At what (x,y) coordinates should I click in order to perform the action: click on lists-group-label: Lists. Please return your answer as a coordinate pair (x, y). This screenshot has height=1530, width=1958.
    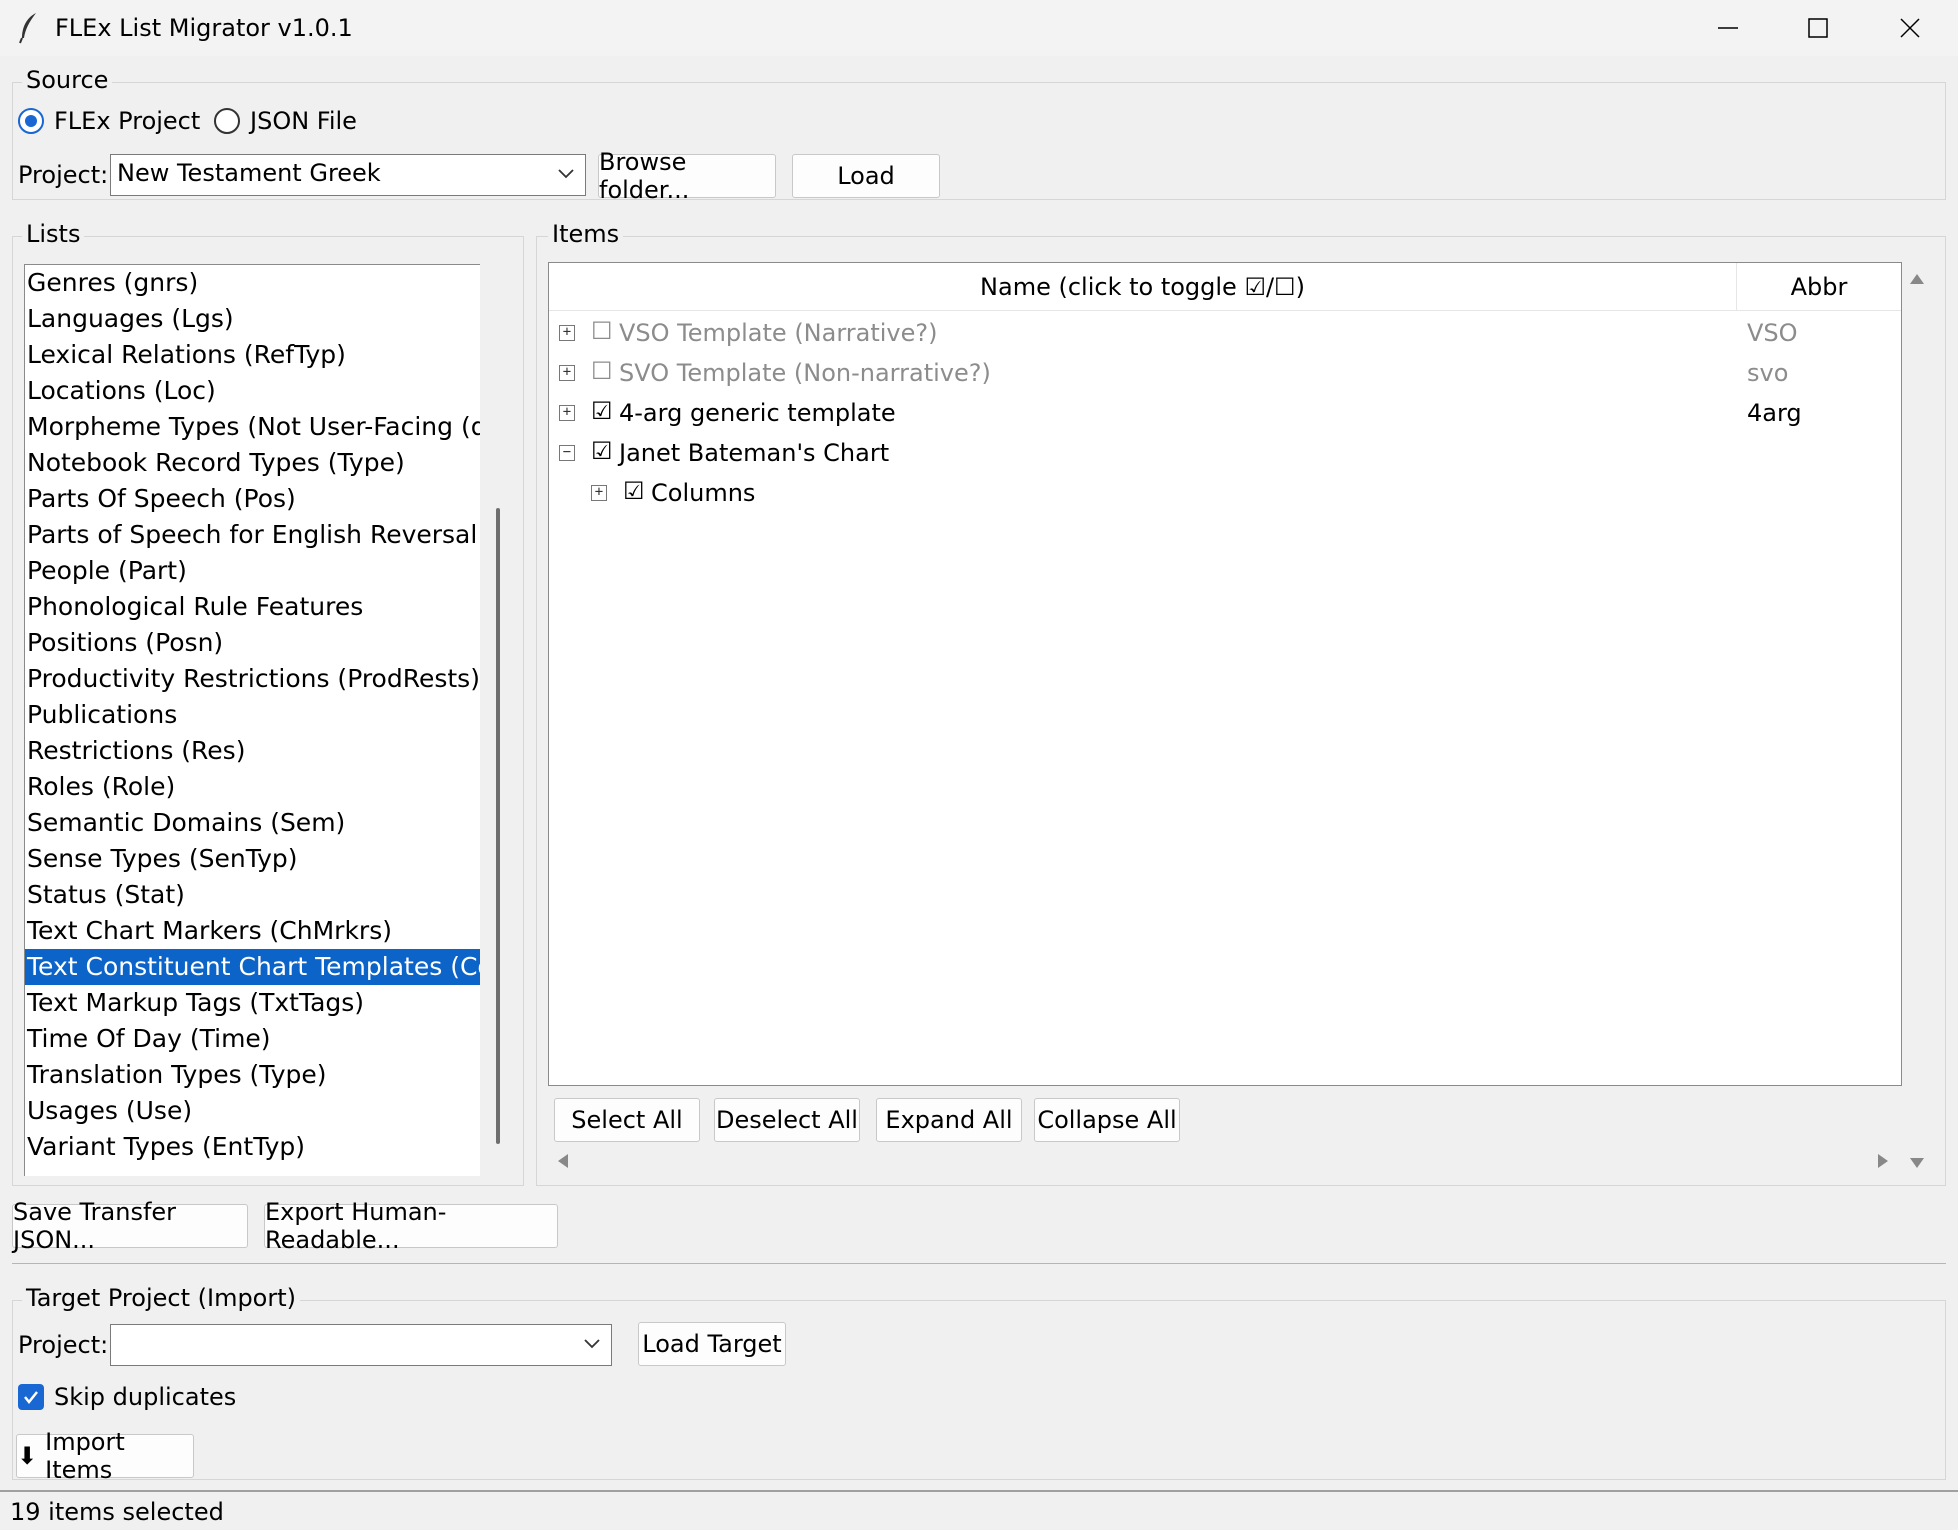
    Looking at the image, I should click on (53, 234).